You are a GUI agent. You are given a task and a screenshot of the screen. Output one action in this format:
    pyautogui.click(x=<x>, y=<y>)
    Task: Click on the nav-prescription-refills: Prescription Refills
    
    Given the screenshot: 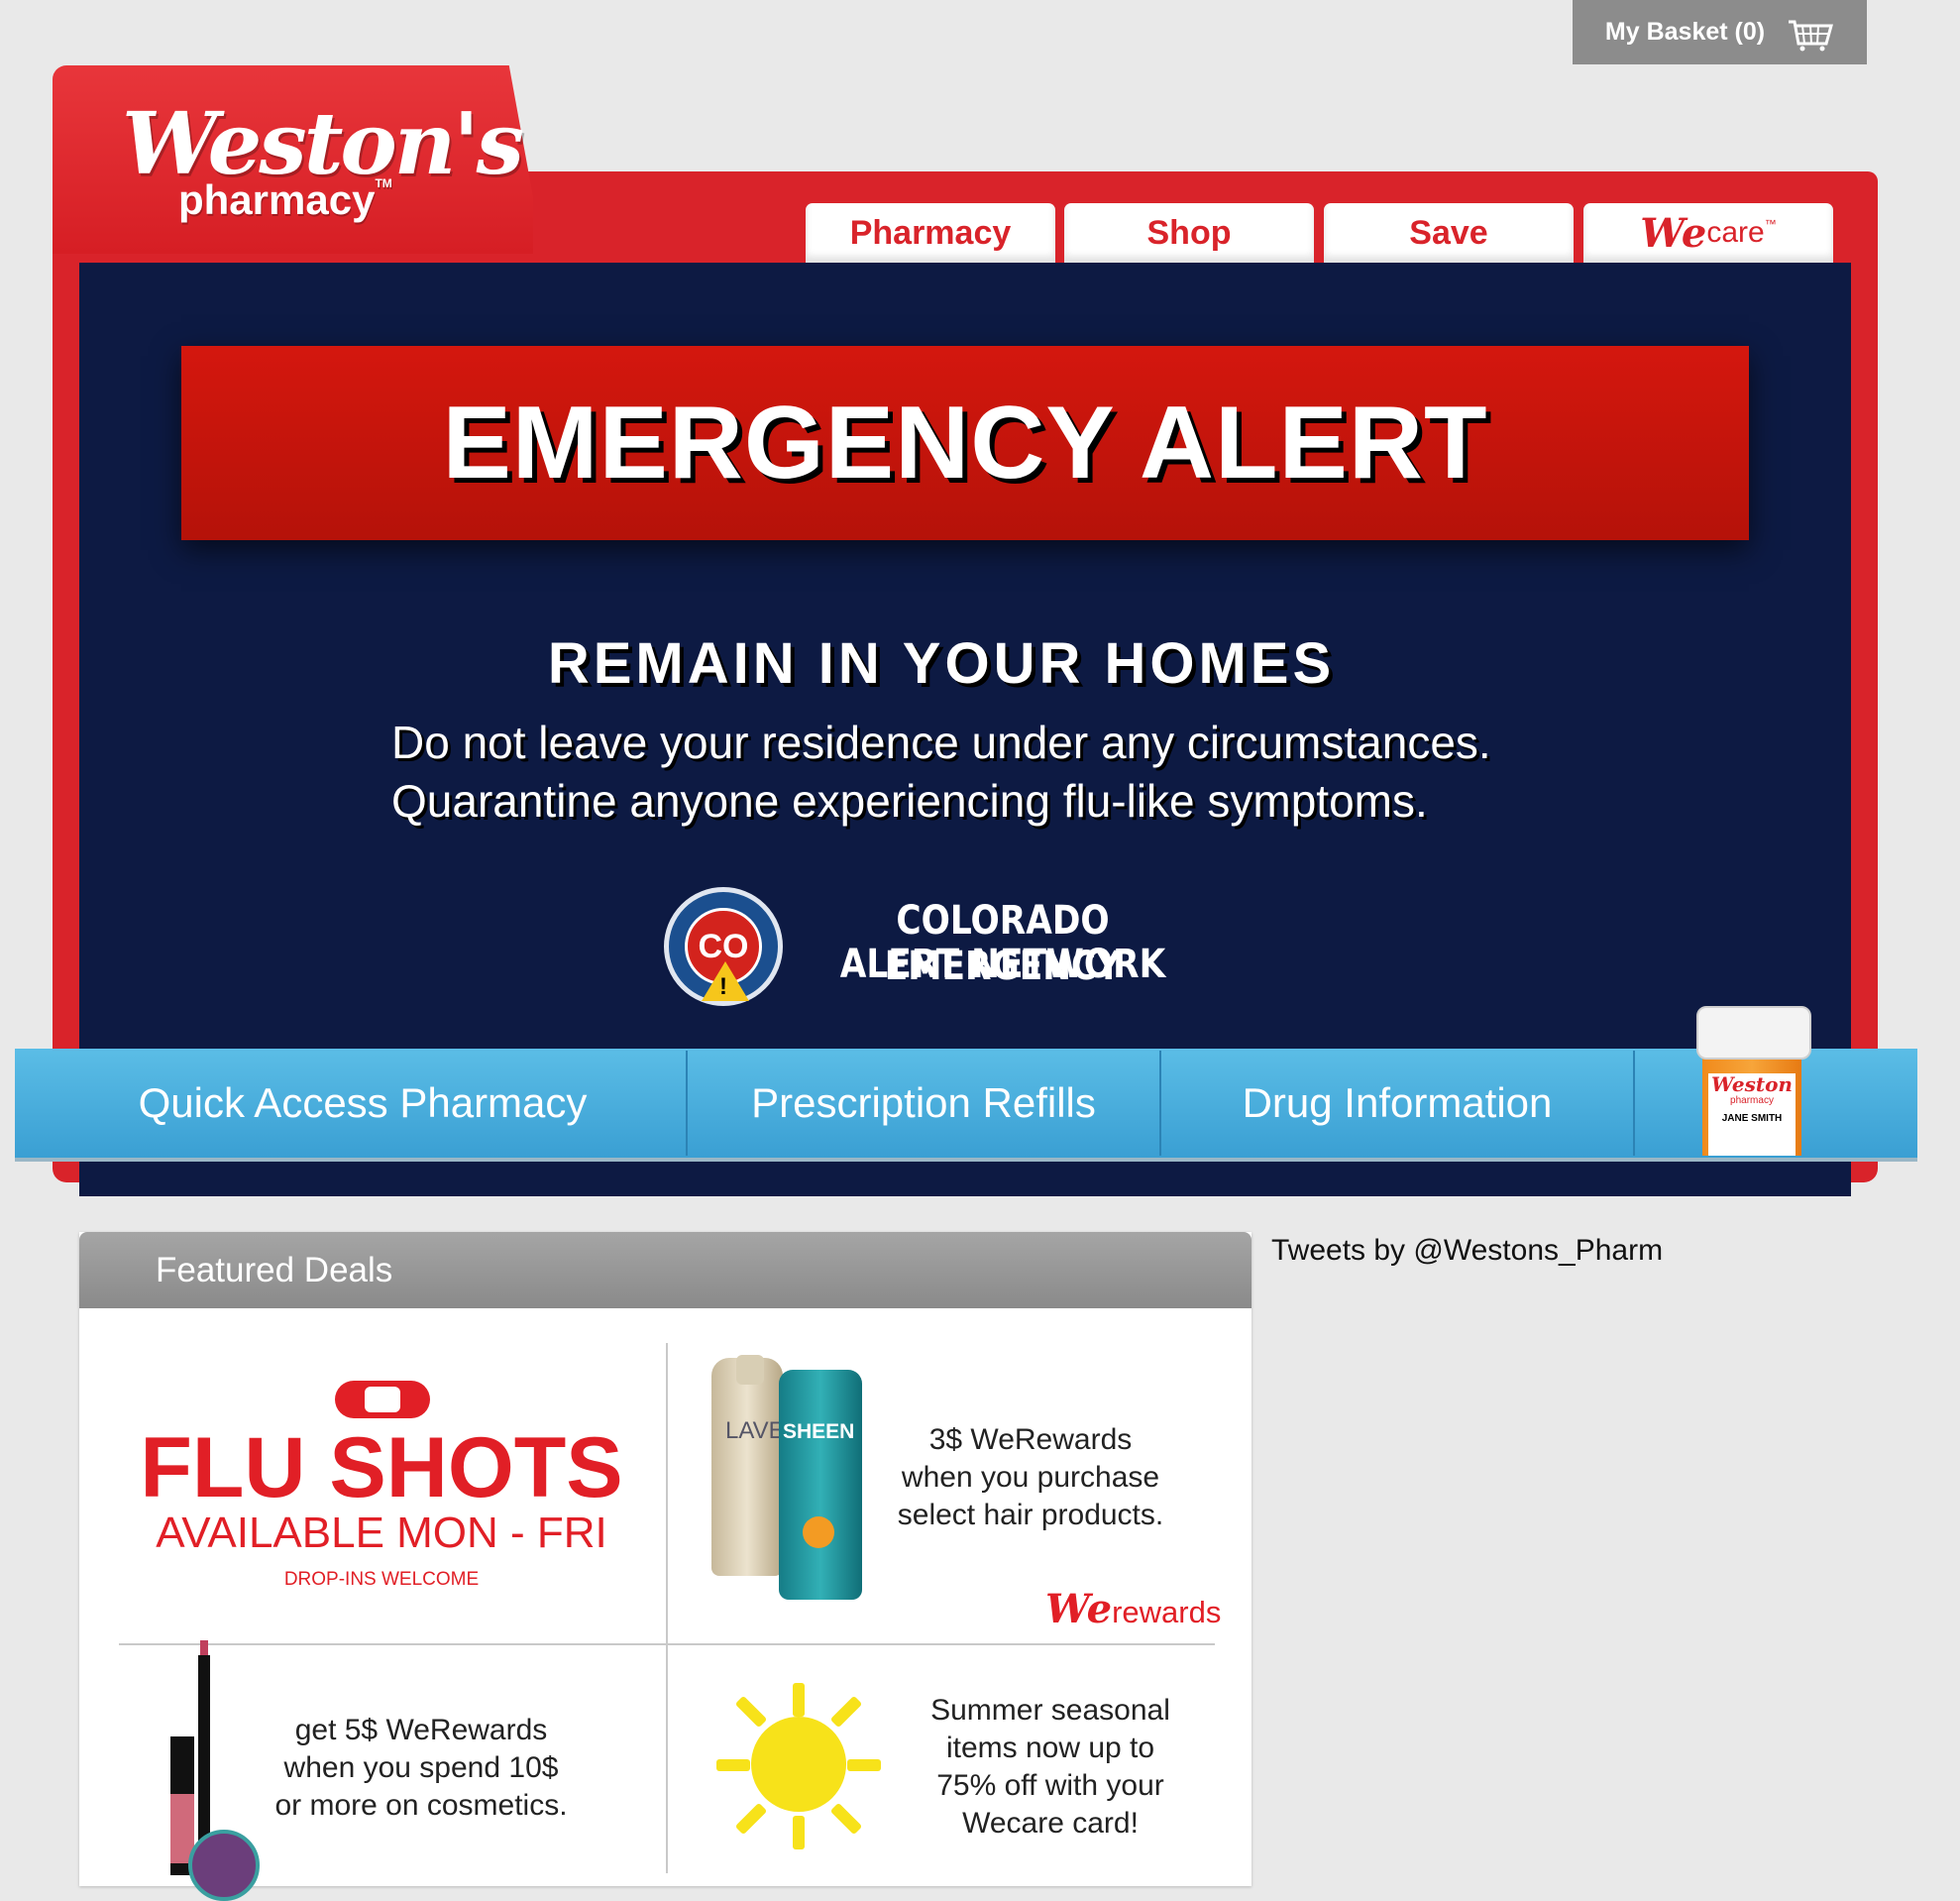 What is the action you would take?
    pyautogui.click(x=923, y=1103)
    